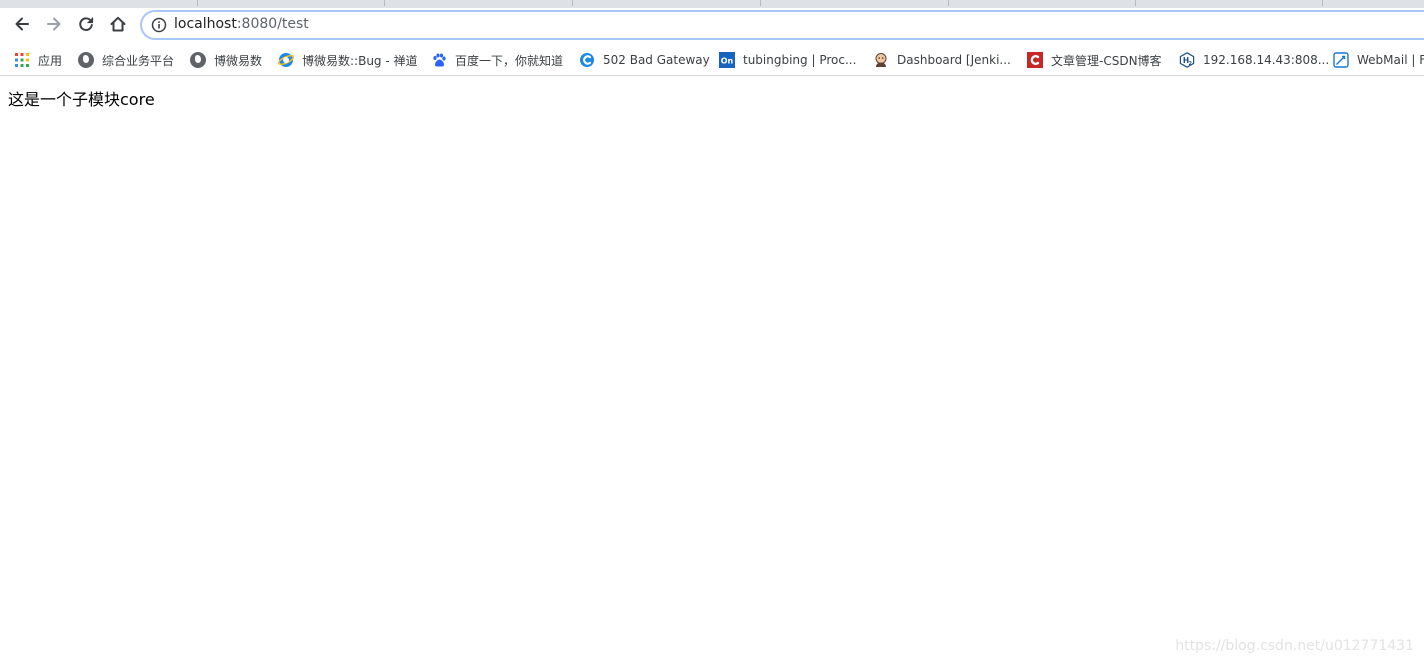  I want to click on jenkins-icon, so click(881, 60).